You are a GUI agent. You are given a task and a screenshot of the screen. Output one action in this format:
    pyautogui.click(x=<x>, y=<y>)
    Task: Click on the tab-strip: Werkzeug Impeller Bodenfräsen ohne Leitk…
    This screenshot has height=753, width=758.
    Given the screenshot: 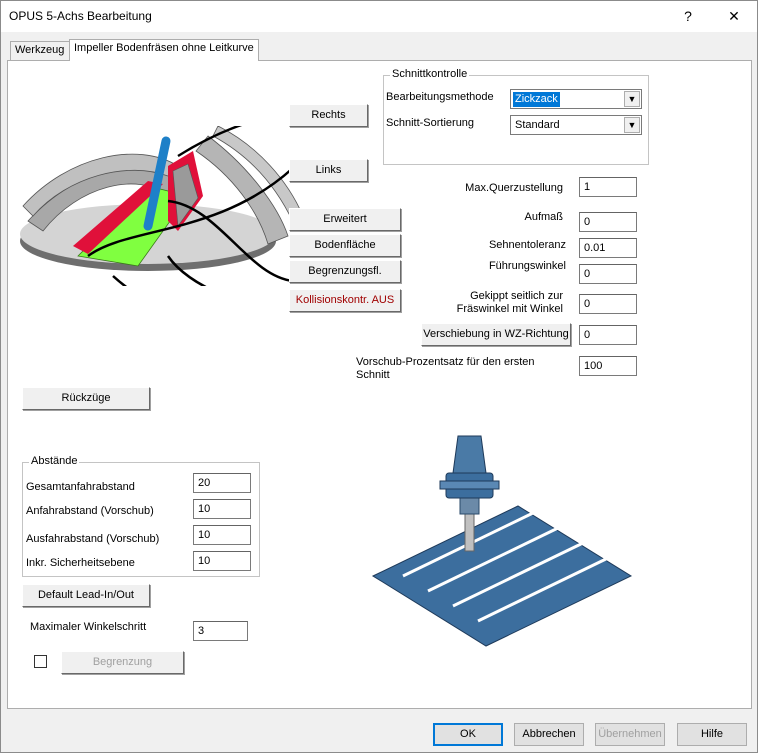 What is the action you would take?
    pyautogui.click(x=379, y=50)
    